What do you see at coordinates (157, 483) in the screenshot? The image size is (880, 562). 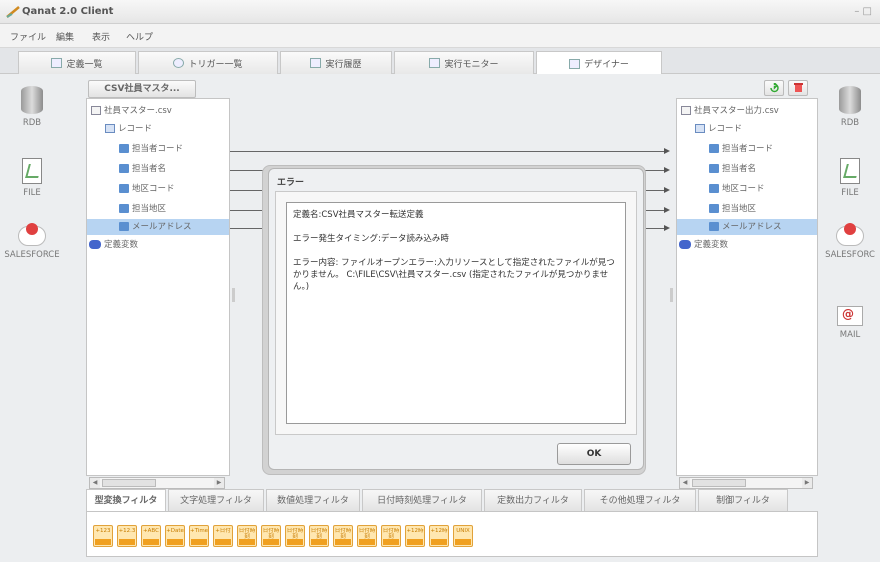 I see `source-horizontal-scrollbar: ◀ ▶` at bounding box center [157, 483].